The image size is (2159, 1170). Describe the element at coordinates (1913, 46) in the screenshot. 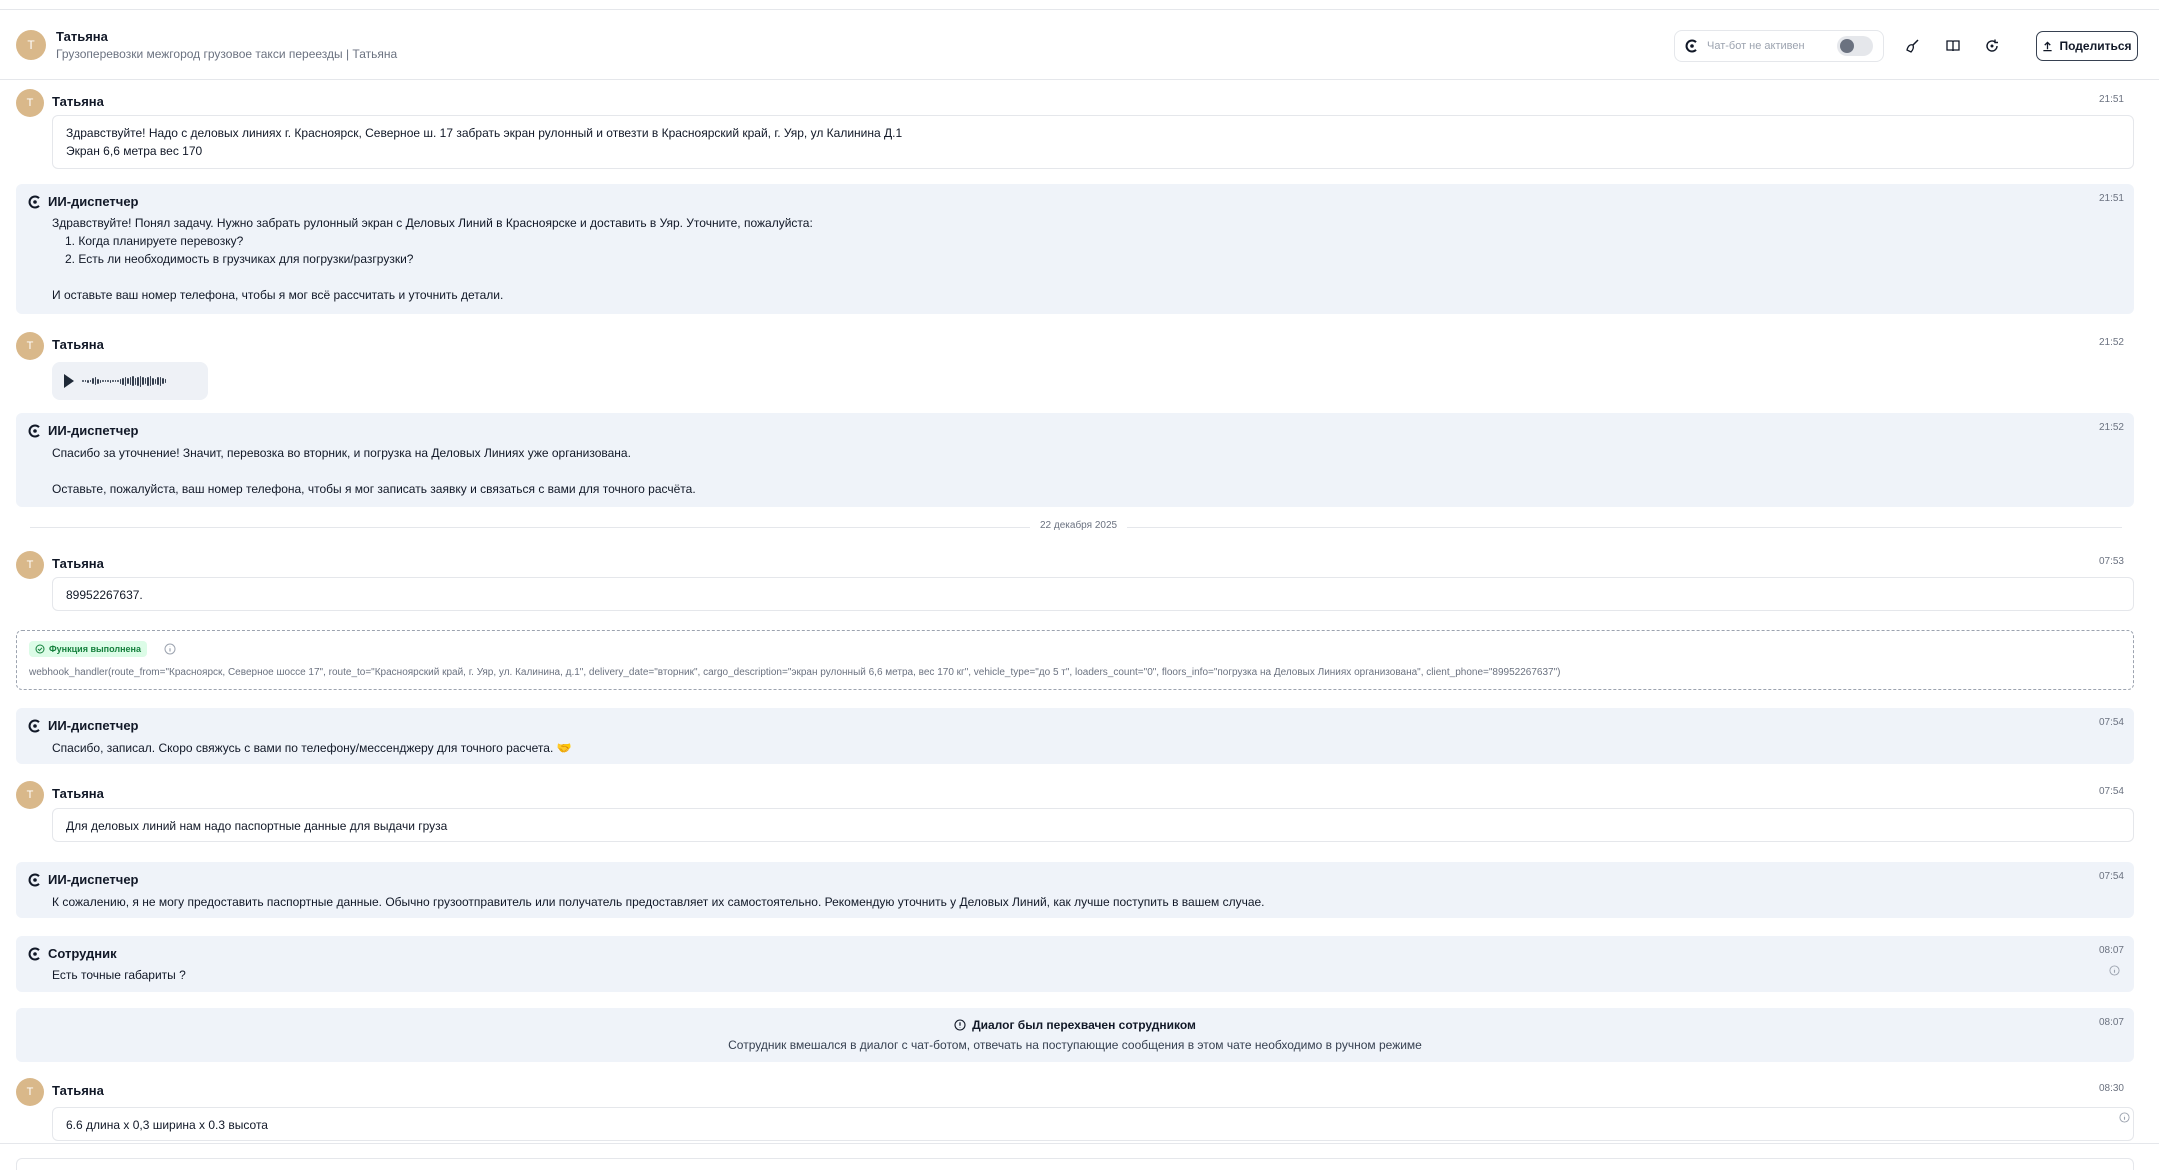

I see `broom-icon` at that location.